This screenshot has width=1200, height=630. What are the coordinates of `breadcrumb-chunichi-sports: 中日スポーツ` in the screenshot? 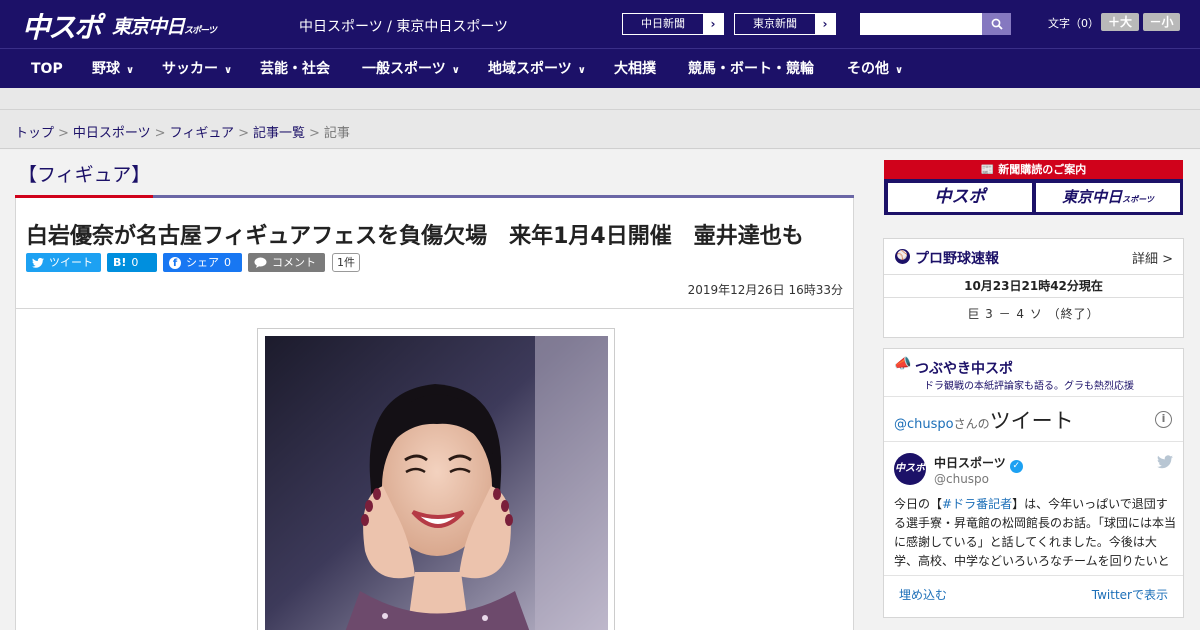 It's located at (112, 133).